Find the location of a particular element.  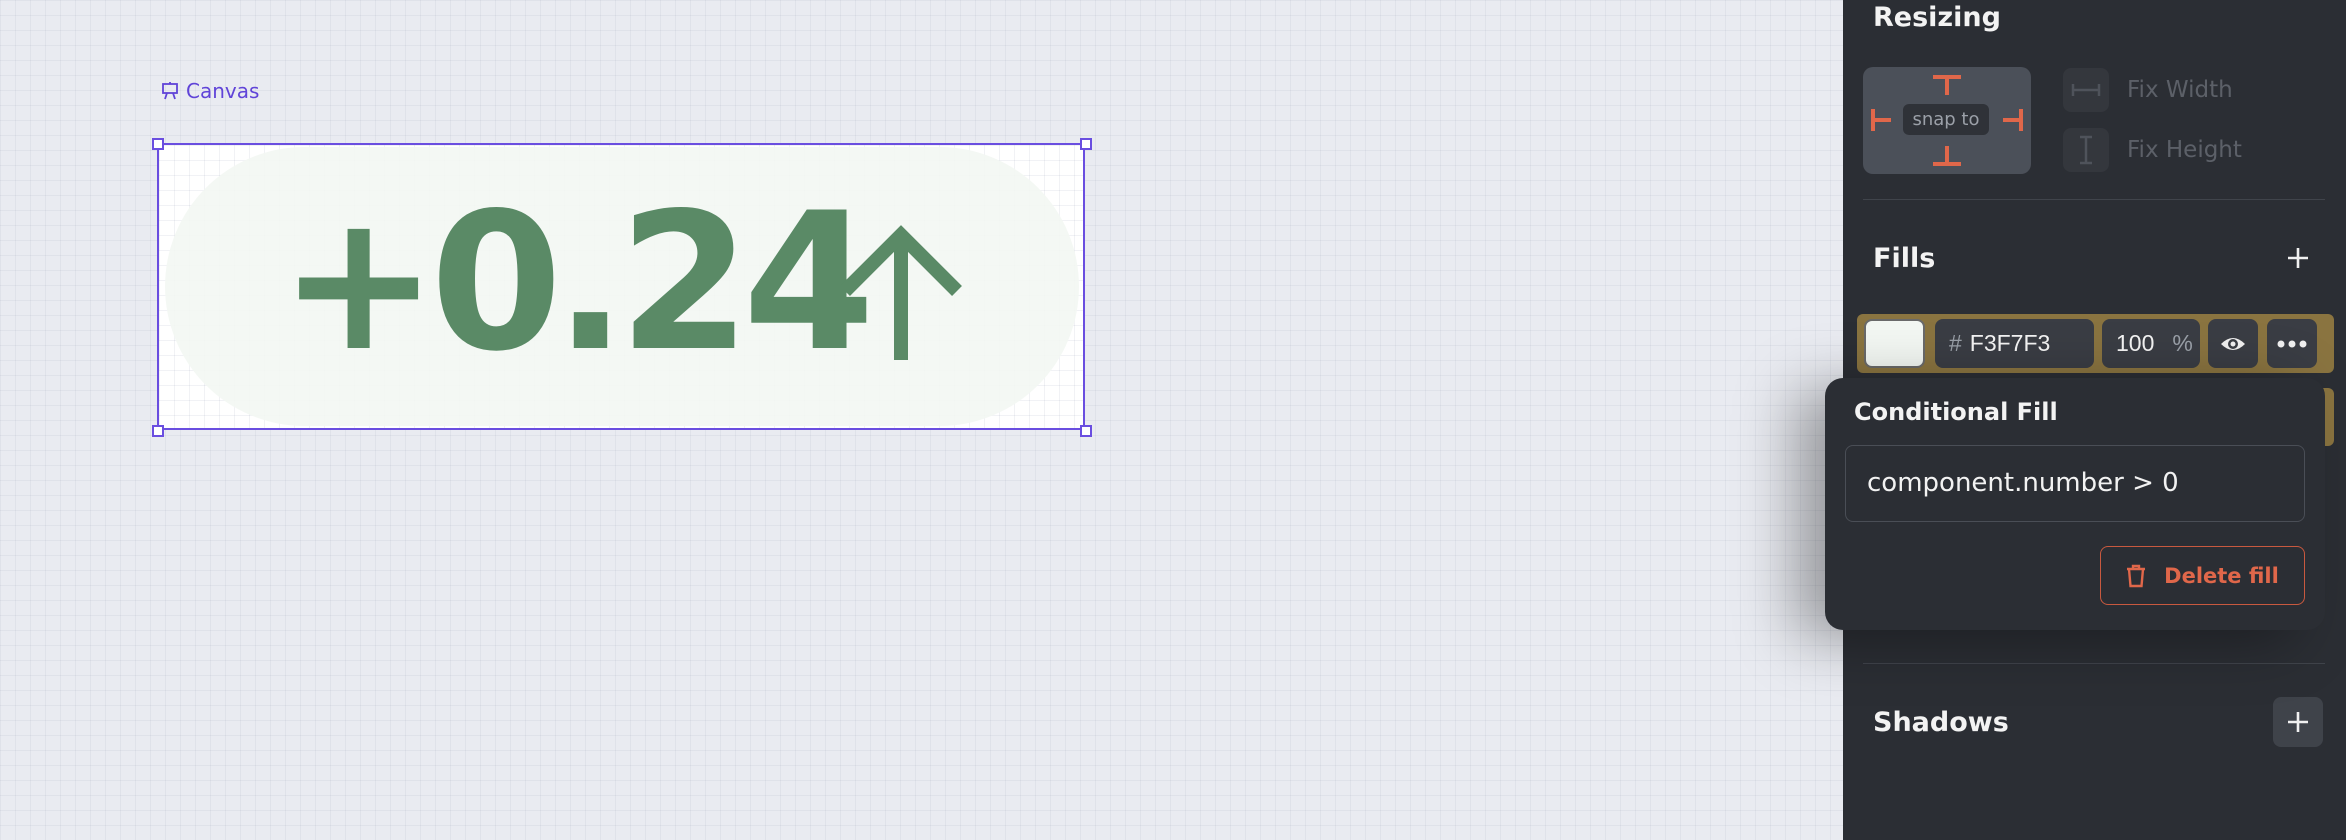

snap-to-control: snap to is located at coordinates (1947, 120).